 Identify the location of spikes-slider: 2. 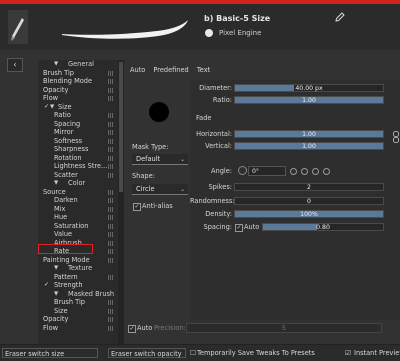
(309, 187).